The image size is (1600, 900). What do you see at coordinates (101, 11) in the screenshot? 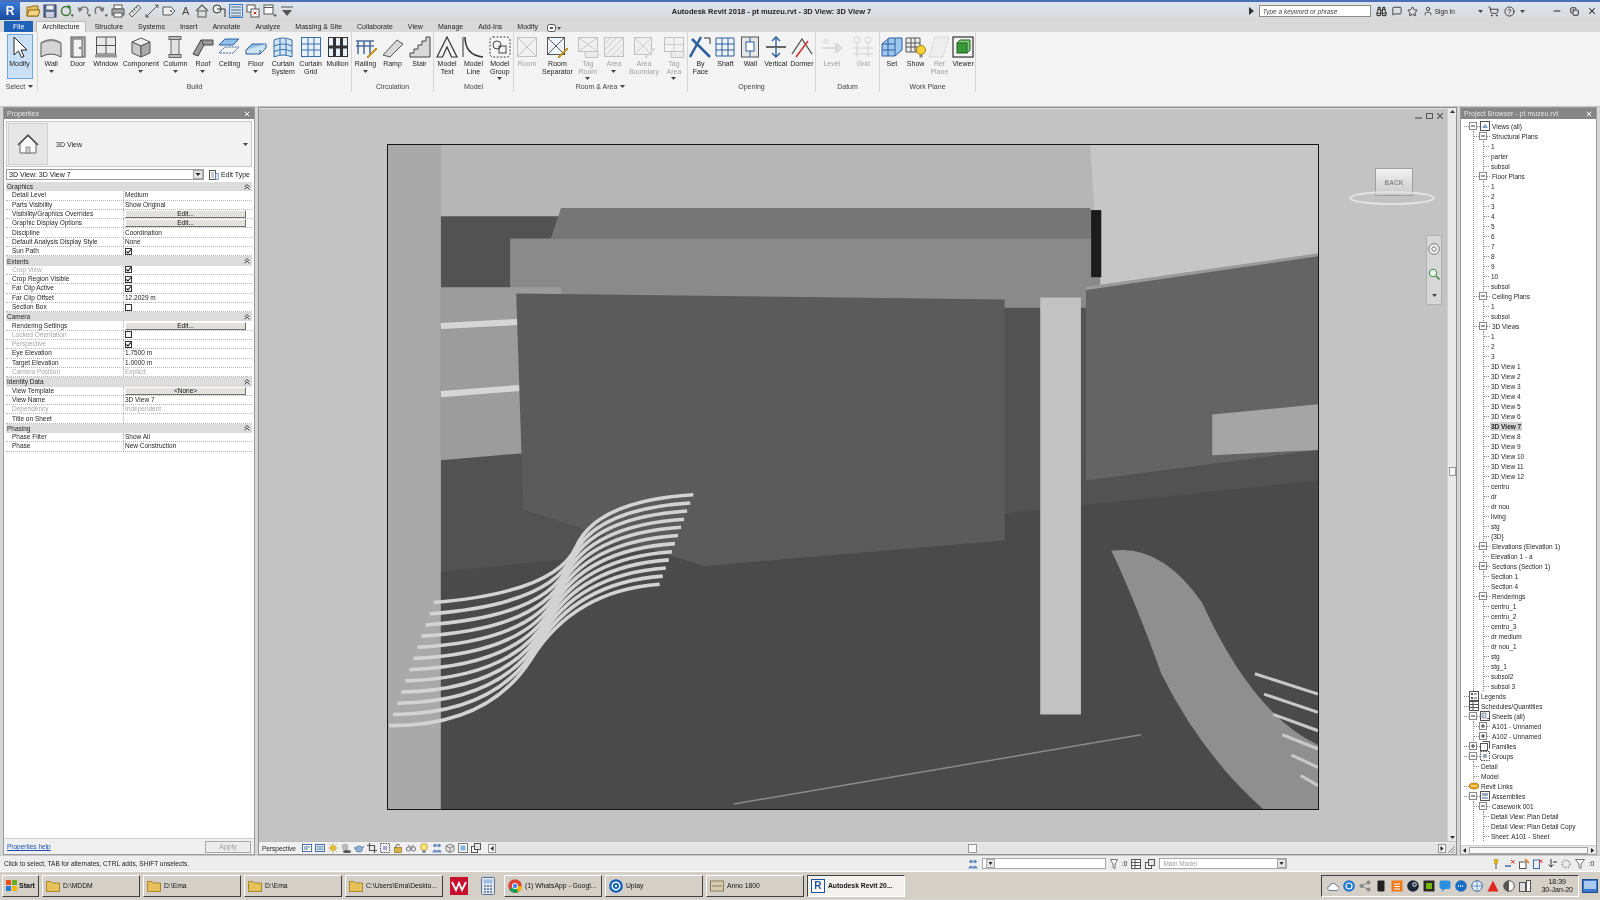
I see `redo-arrow-icon` at bounding box center [101, 11].